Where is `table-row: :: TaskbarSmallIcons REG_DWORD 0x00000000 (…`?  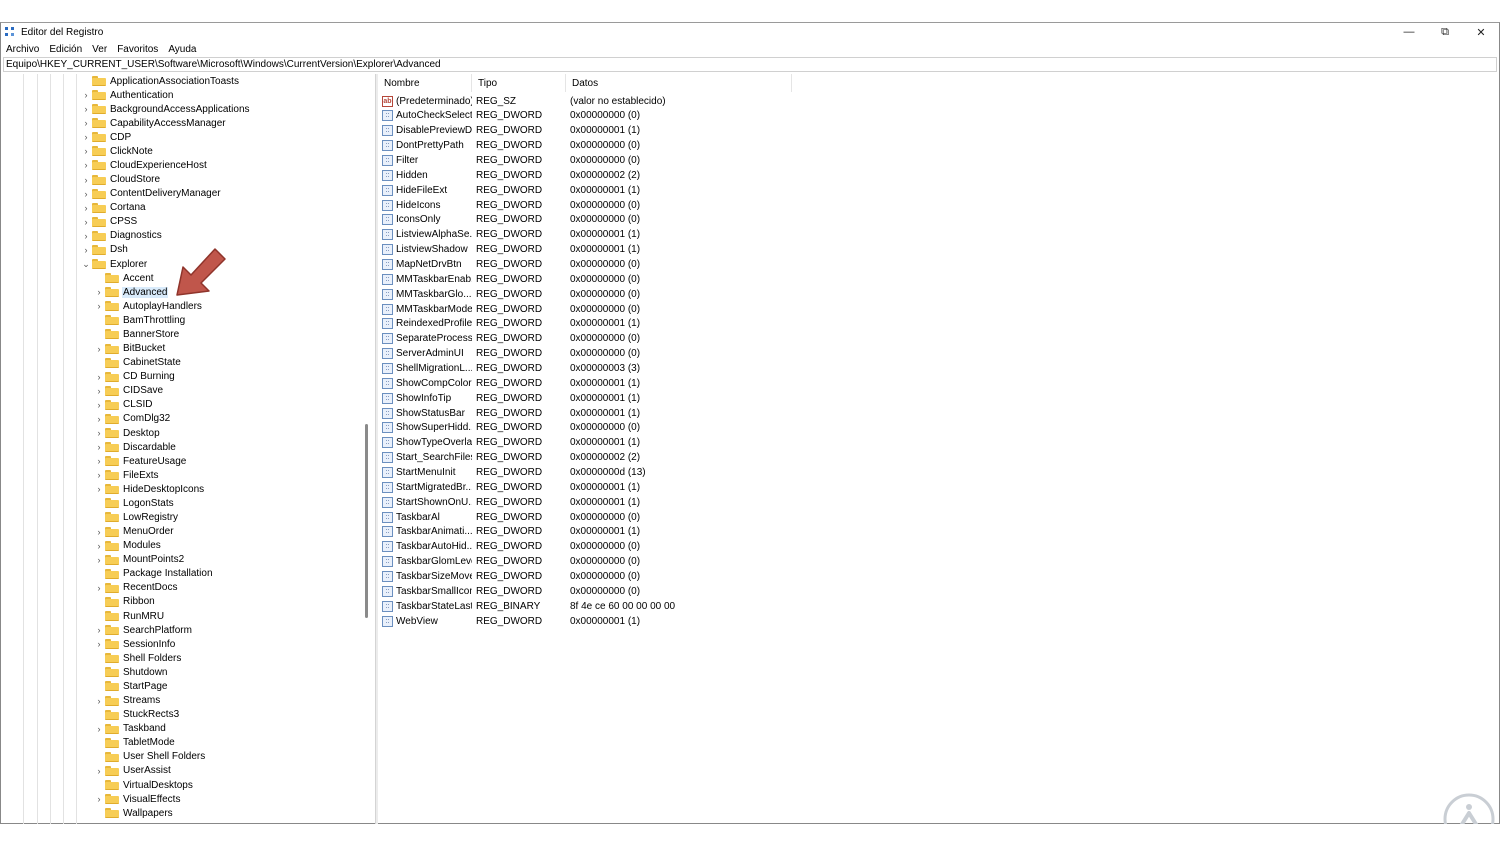 table-row: :: TaskbarSmallIcons REG_DWORD 0x00000000 (… is located at coordinates (572, 591).